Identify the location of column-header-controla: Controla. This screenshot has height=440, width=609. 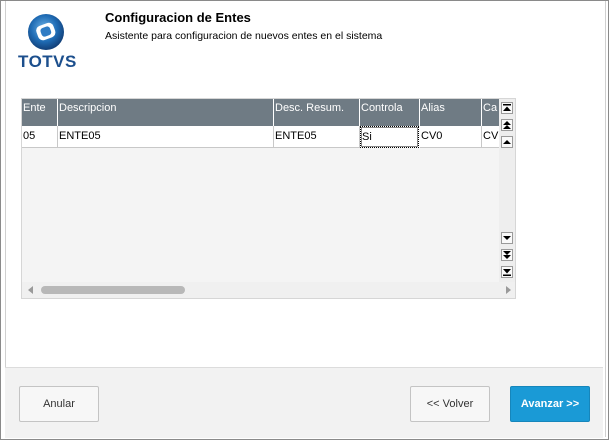
(390, 112).